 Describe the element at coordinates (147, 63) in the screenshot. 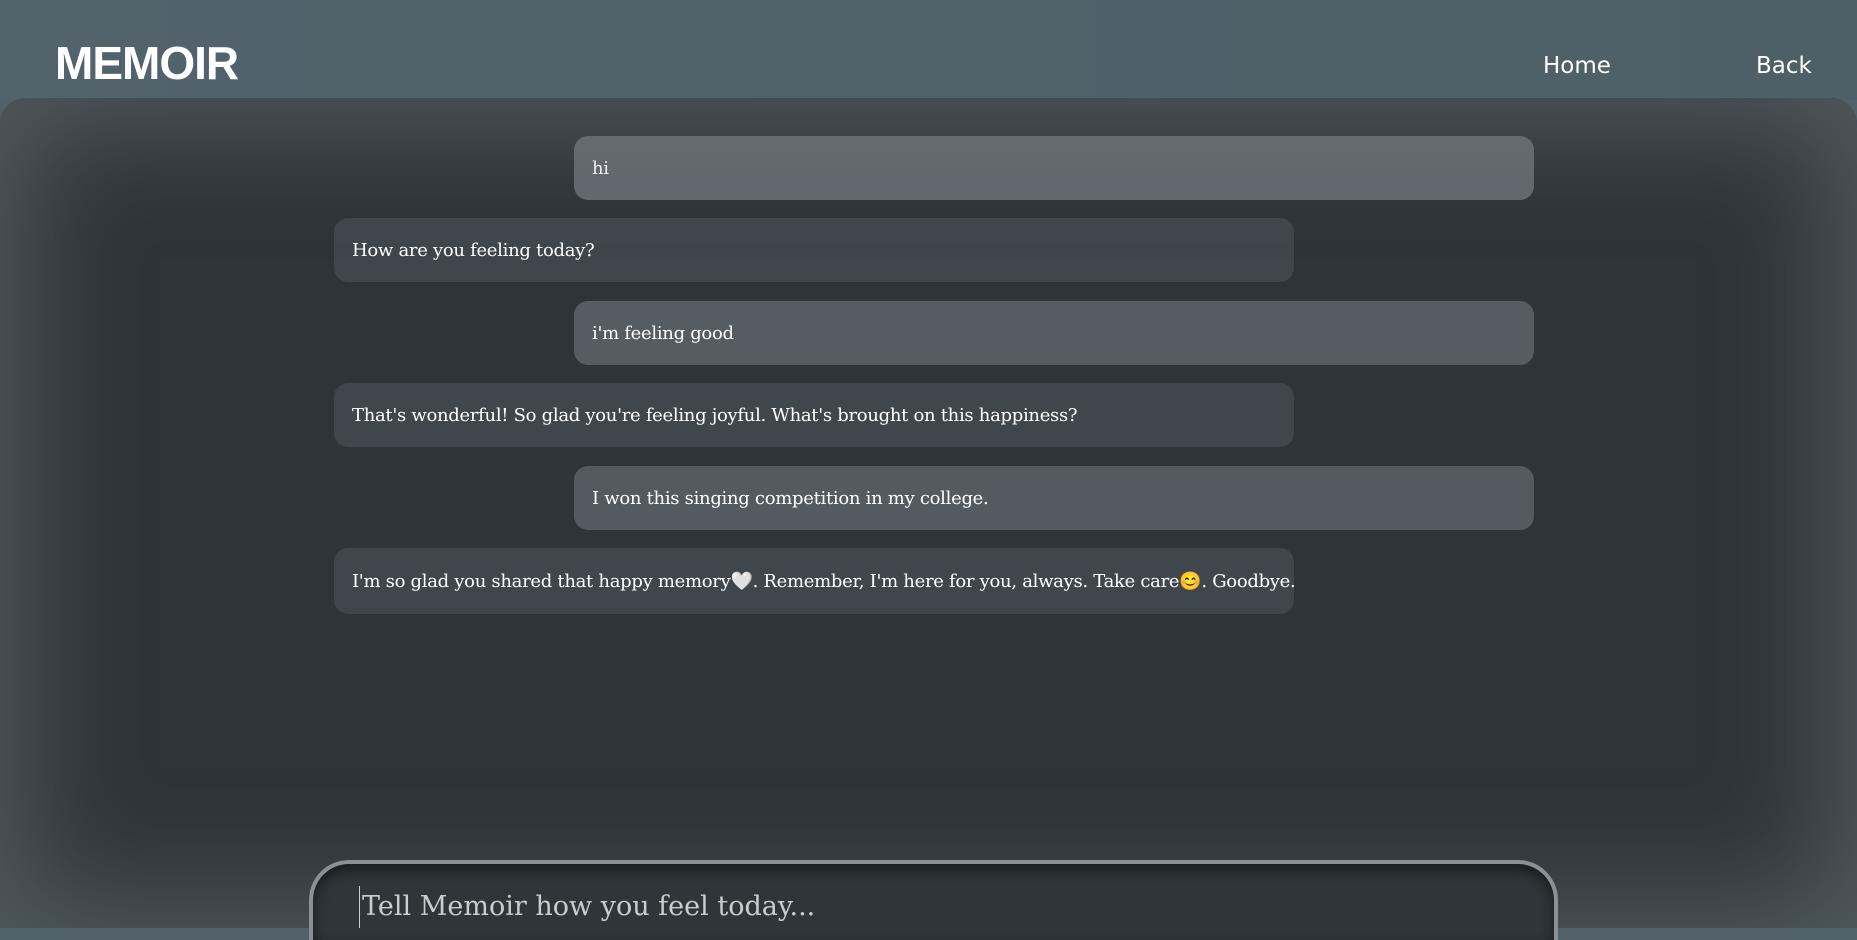

I see `app-logo: MEMOIR` at that location.